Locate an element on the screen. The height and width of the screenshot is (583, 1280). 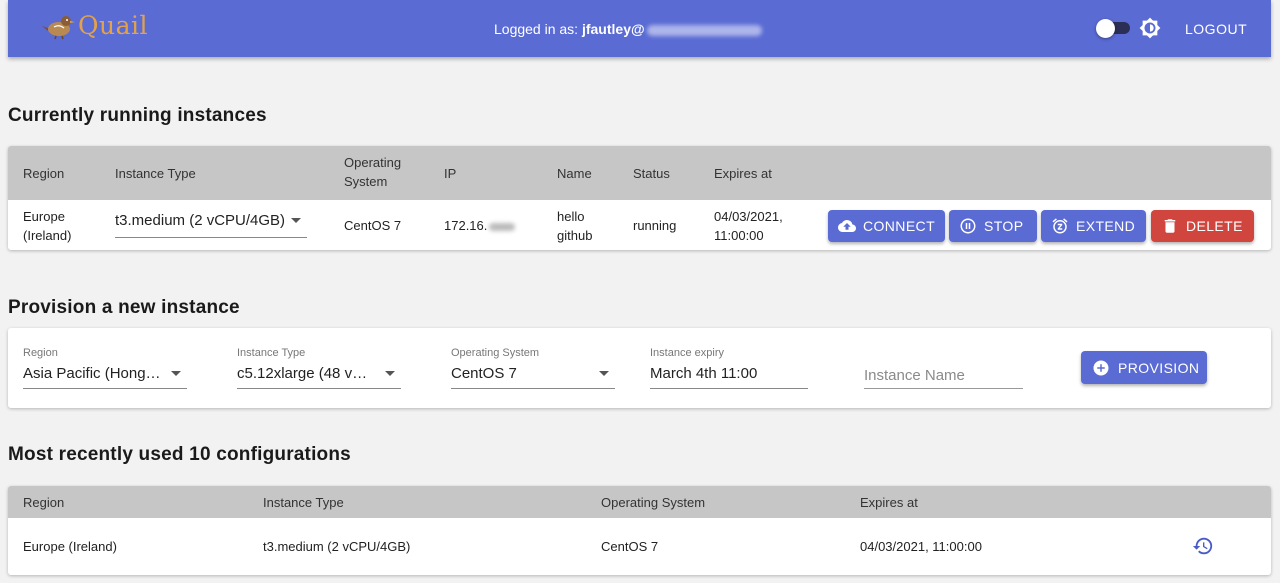
os-select: CentOS 7 is located at coordinates (533, 374).